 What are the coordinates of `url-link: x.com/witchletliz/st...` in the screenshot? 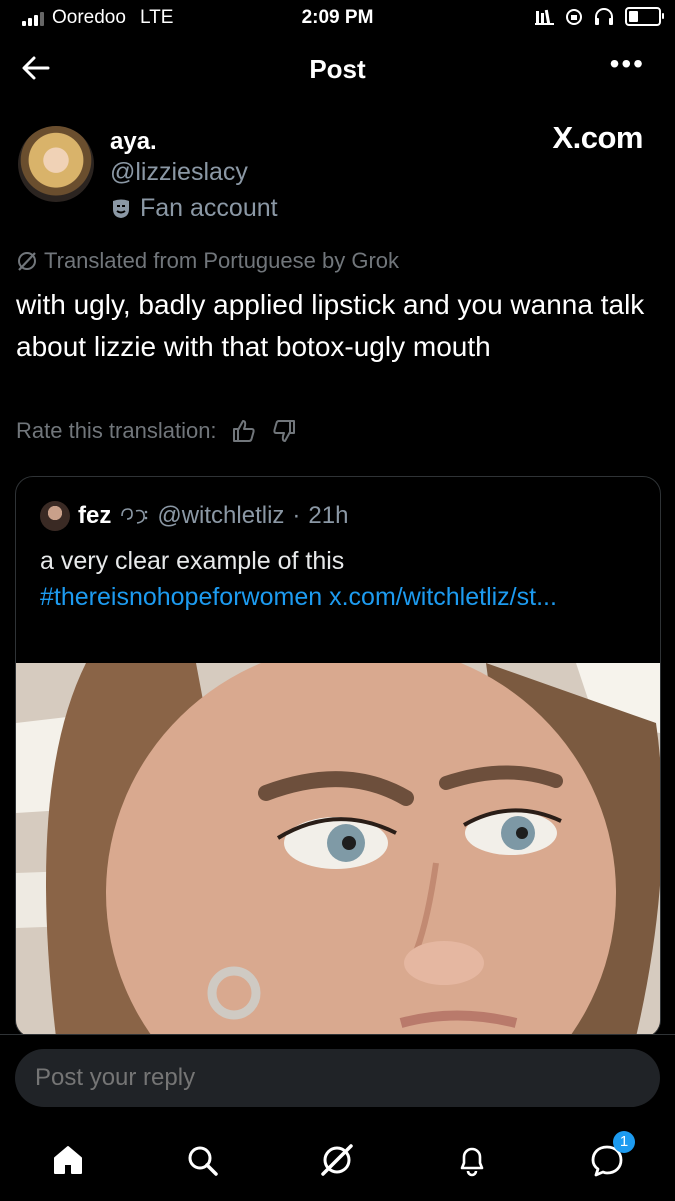 It's located at (443, 597).